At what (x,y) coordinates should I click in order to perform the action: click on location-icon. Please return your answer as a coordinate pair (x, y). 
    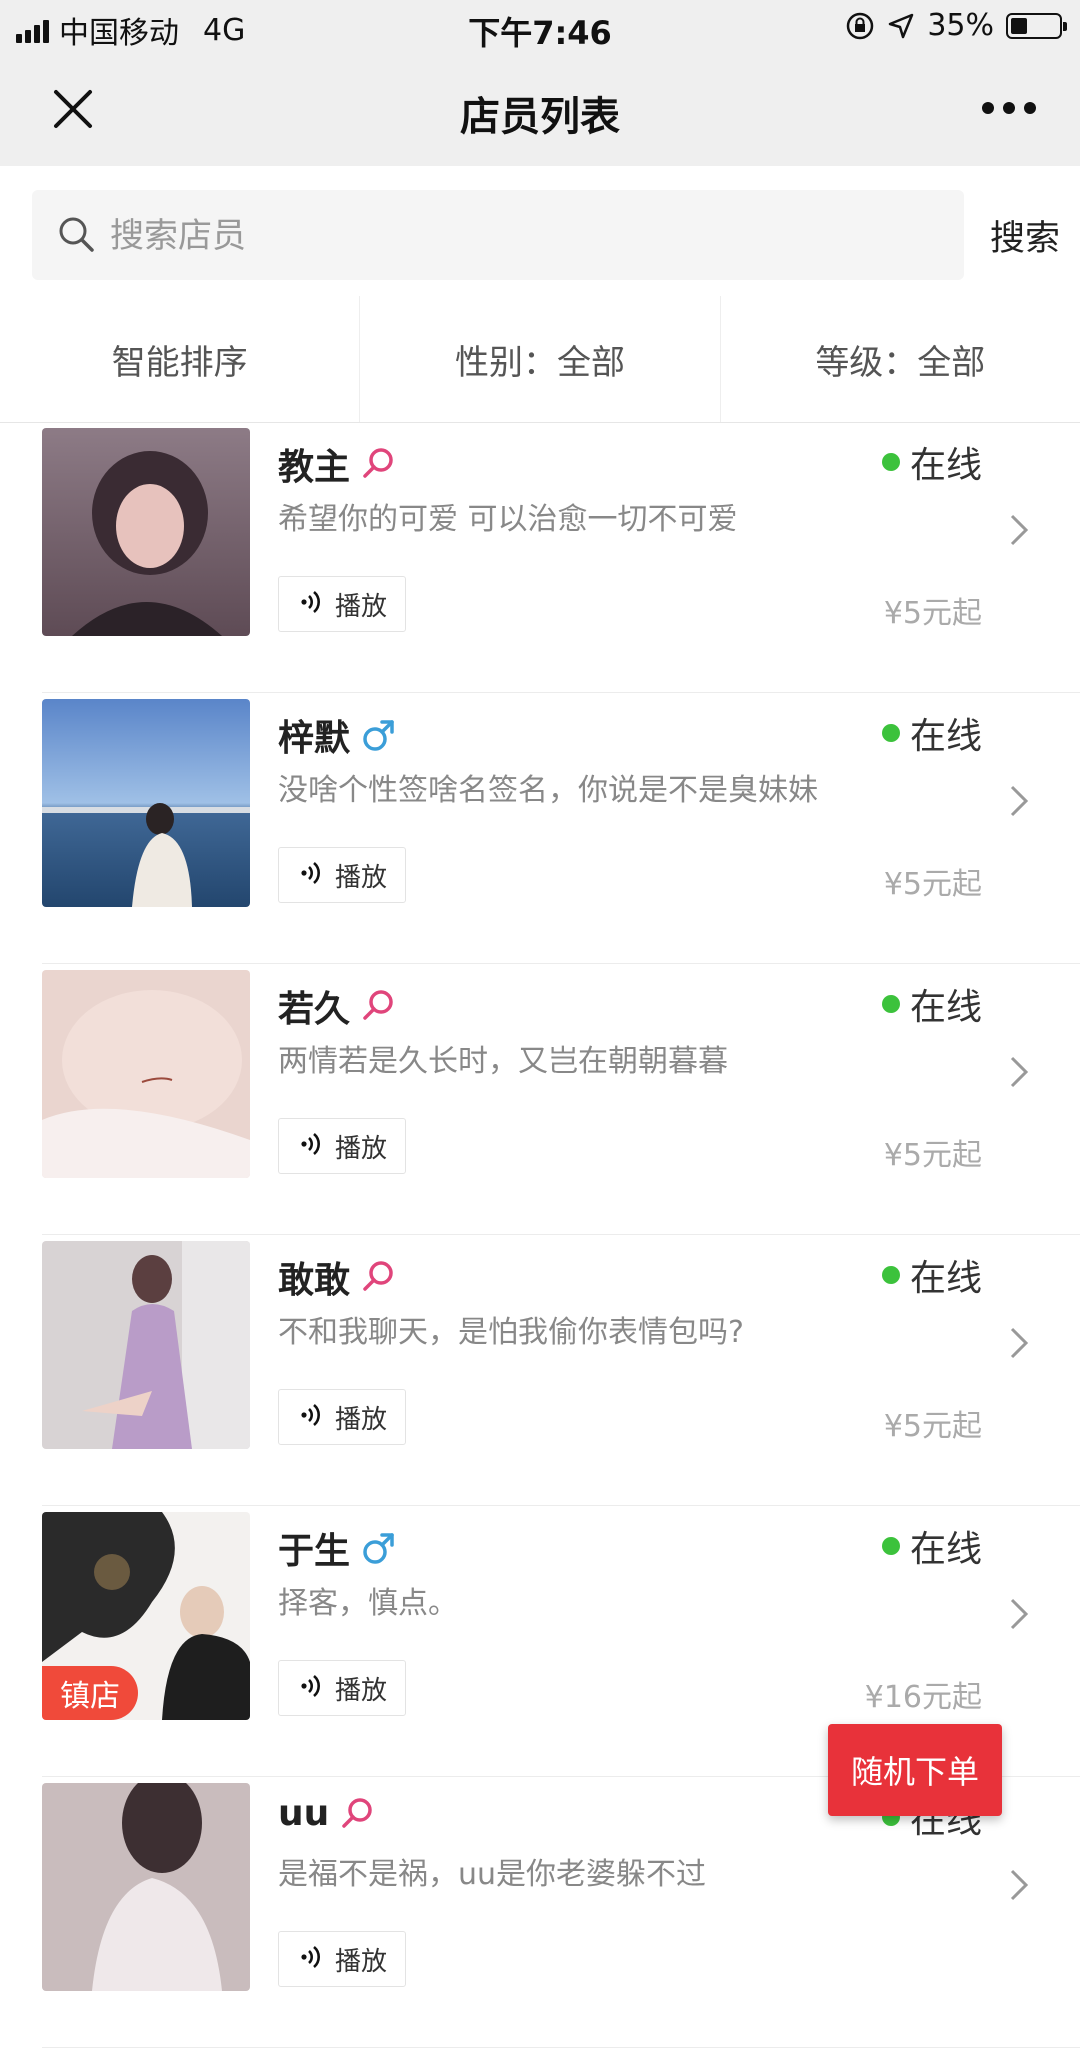
    Looking at the image, I should click on (901, 25).